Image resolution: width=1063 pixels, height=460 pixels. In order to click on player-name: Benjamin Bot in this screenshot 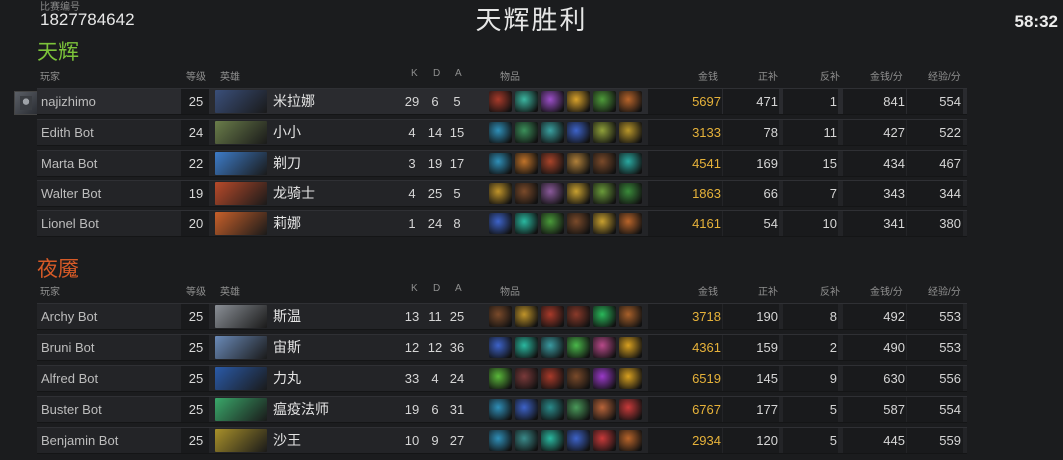, I will do `click(111, 440)`.